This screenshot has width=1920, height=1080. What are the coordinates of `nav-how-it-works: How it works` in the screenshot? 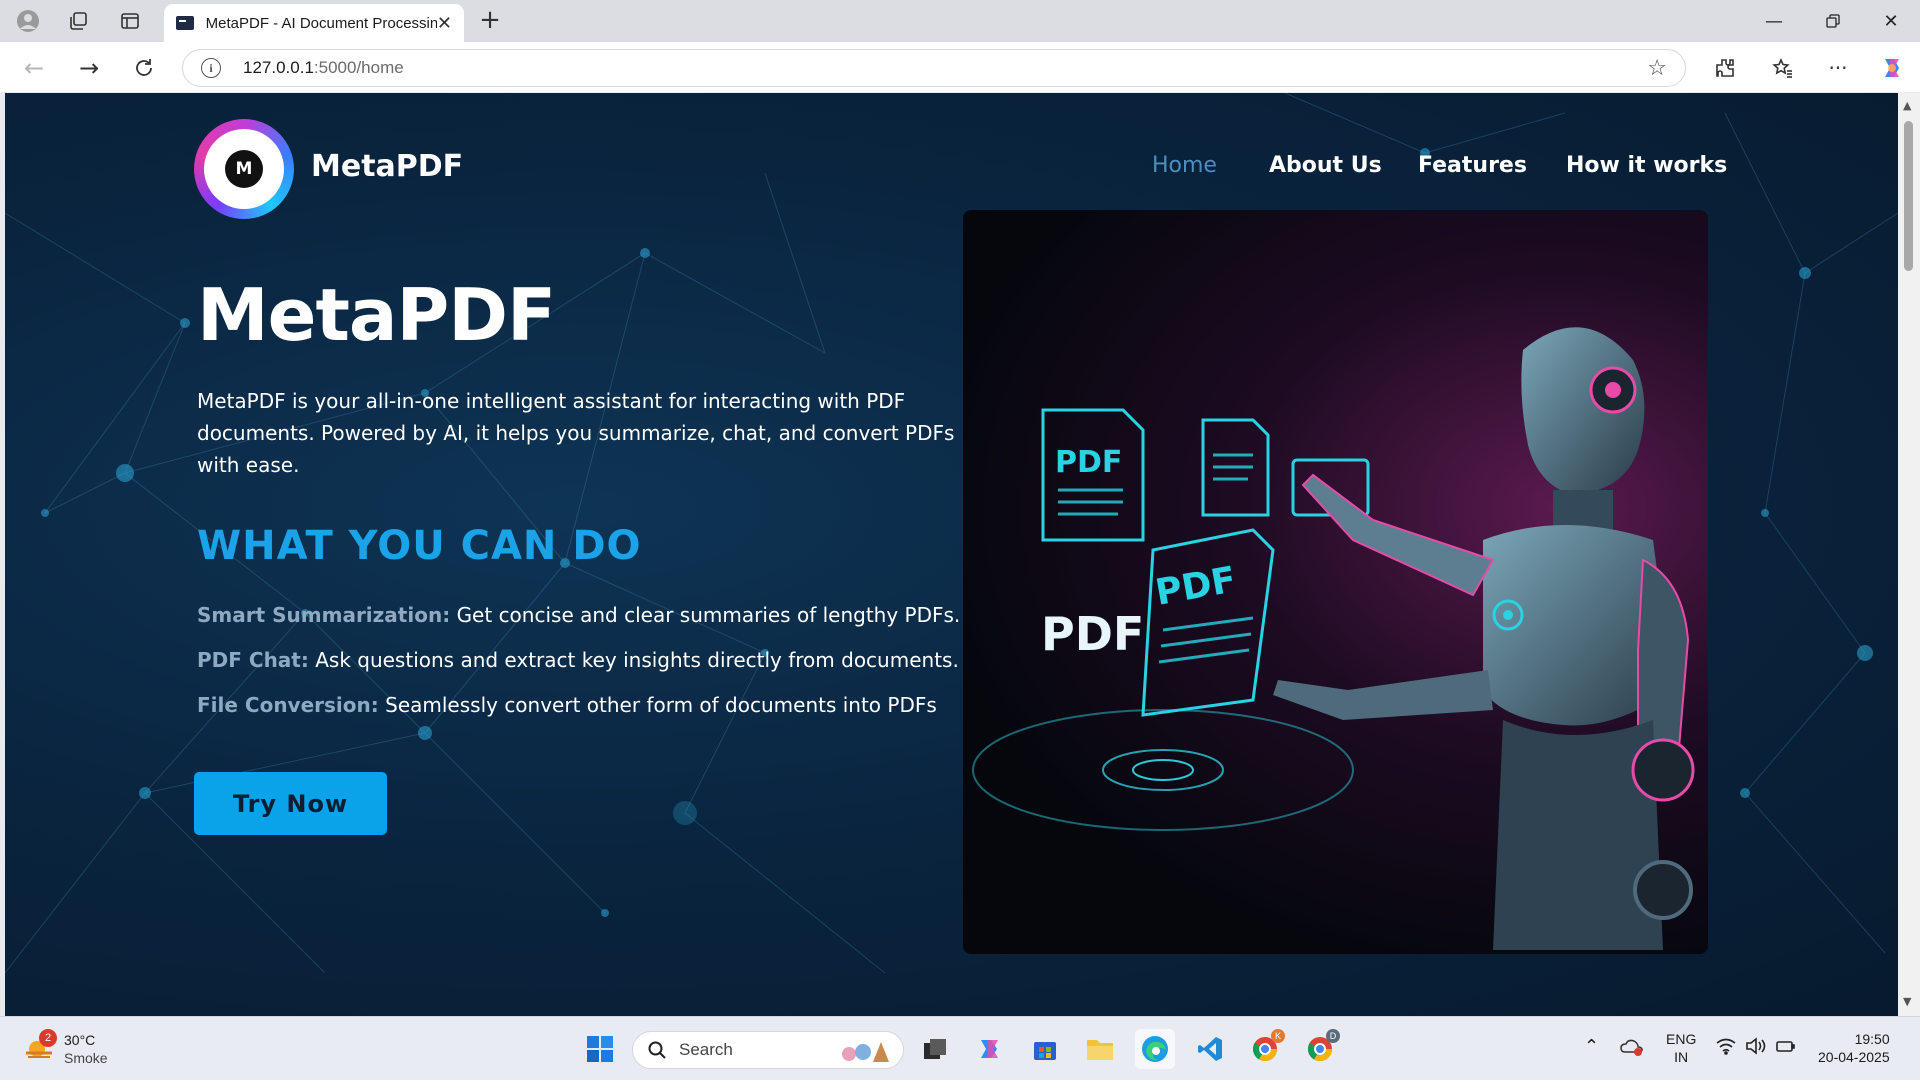 It's located at (1646, 165).